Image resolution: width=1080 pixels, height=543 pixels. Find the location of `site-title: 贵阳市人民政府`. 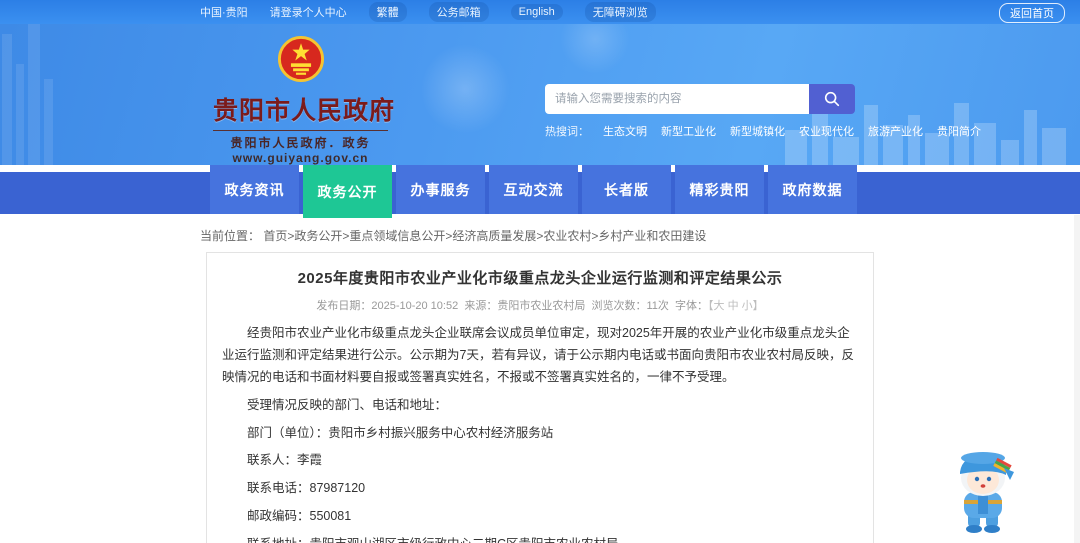

site-title: 贵阳市人民政府 is located at coordinates (304, 111).